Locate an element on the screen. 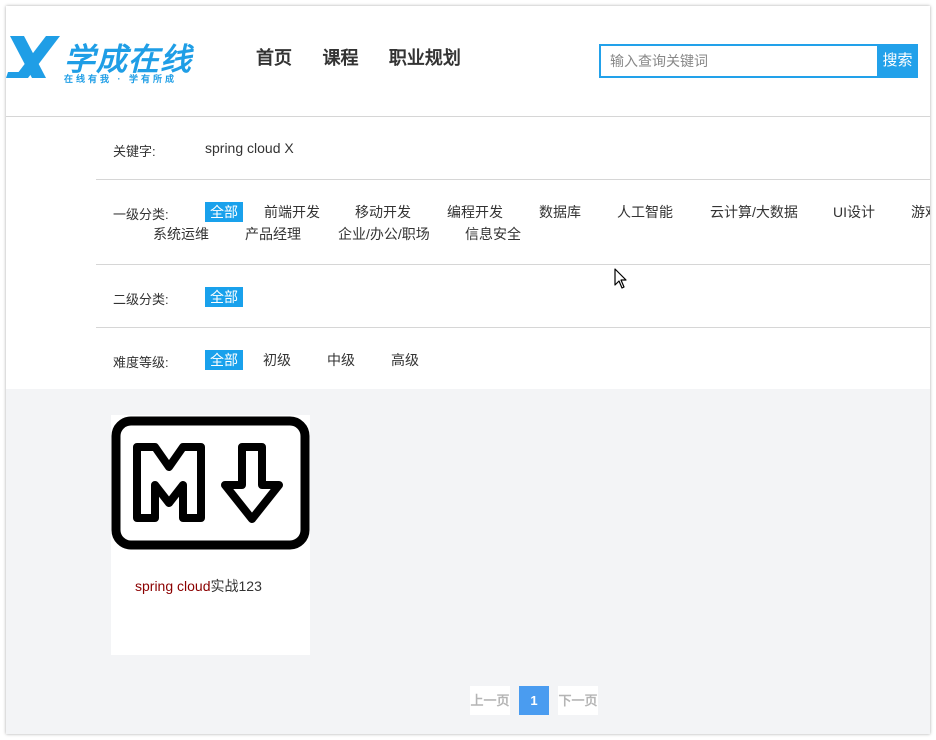 The width and height of the screenshot is (936, 740). category-game: 游戏 is located at coordinates (920, 212).